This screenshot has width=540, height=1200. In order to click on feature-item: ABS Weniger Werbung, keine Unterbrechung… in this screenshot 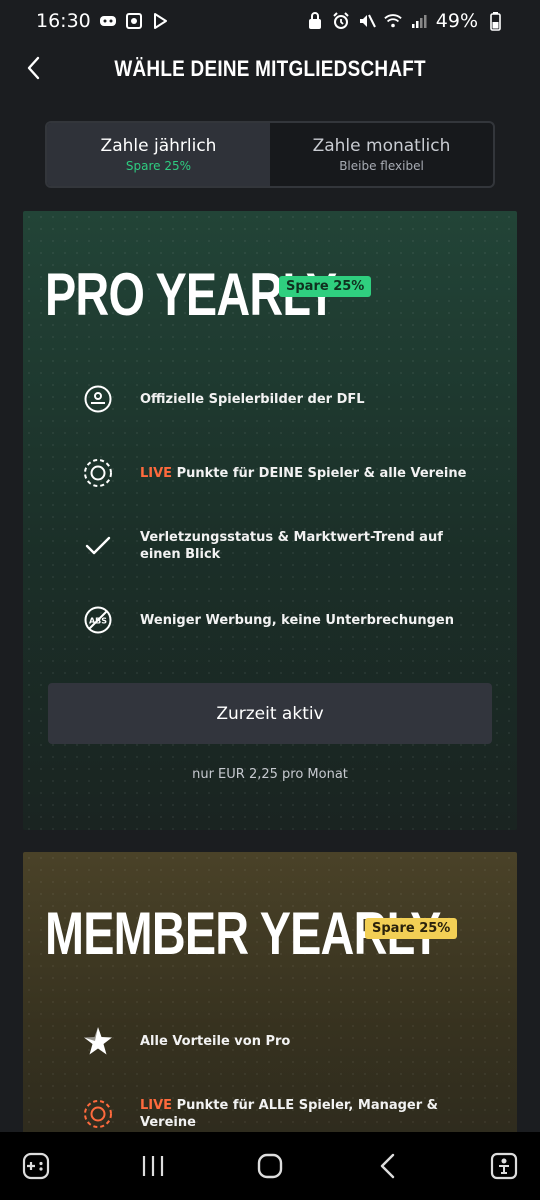, I will do `click(281, 620)`.